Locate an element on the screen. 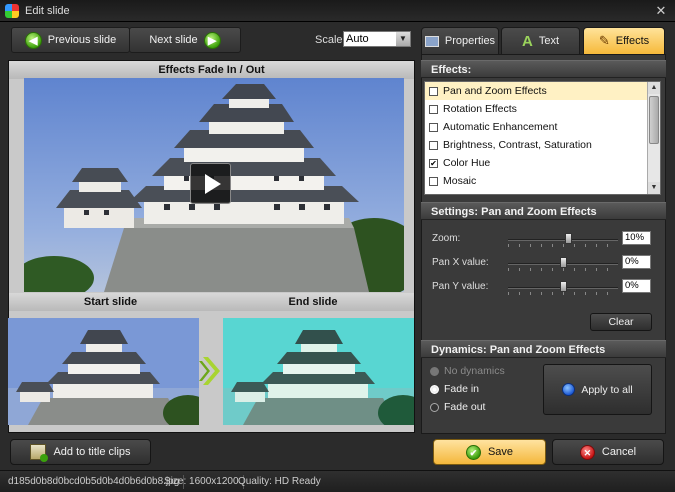  zoom-value-field: 10% is located at coordinates (636, 238).